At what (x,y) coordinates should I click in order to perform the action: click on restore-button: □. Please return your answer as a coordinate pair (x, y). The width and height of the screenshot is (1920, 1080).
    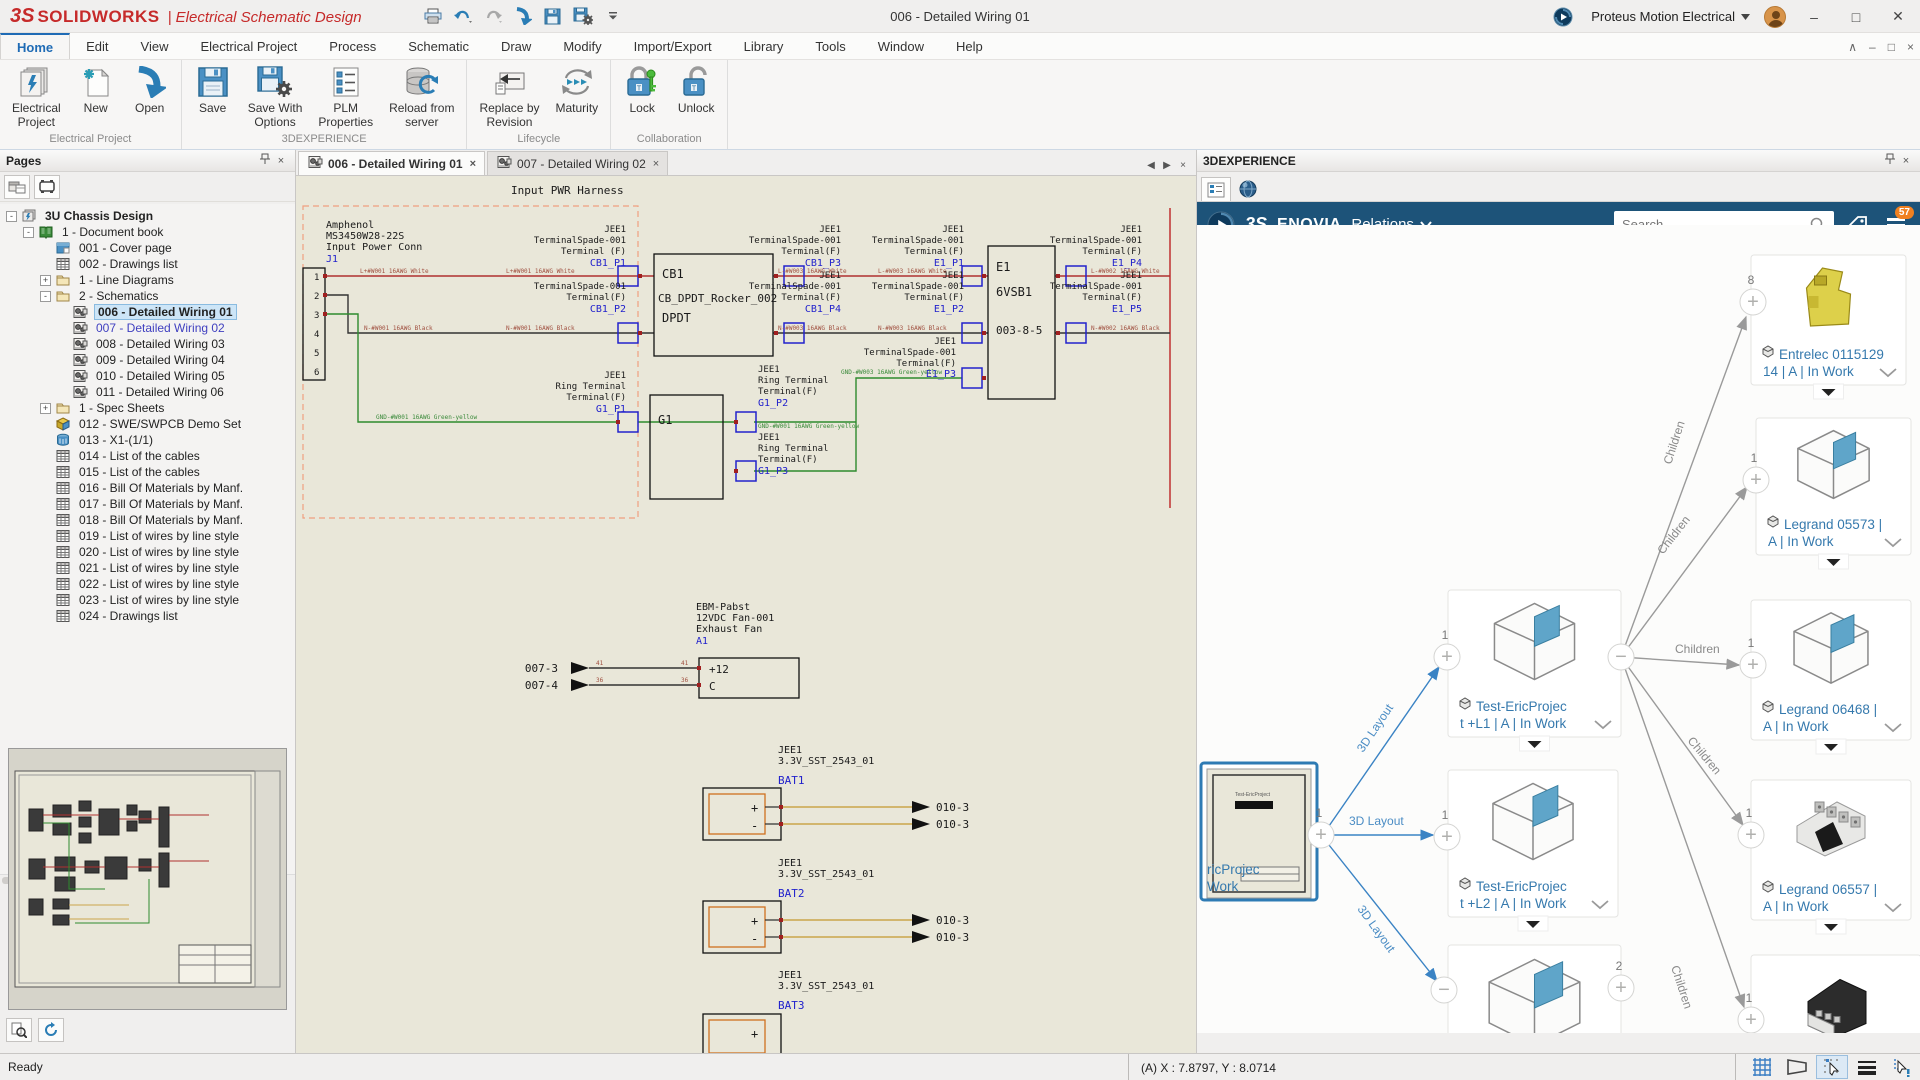
    Looking at the image, I should click on (1856, 17).